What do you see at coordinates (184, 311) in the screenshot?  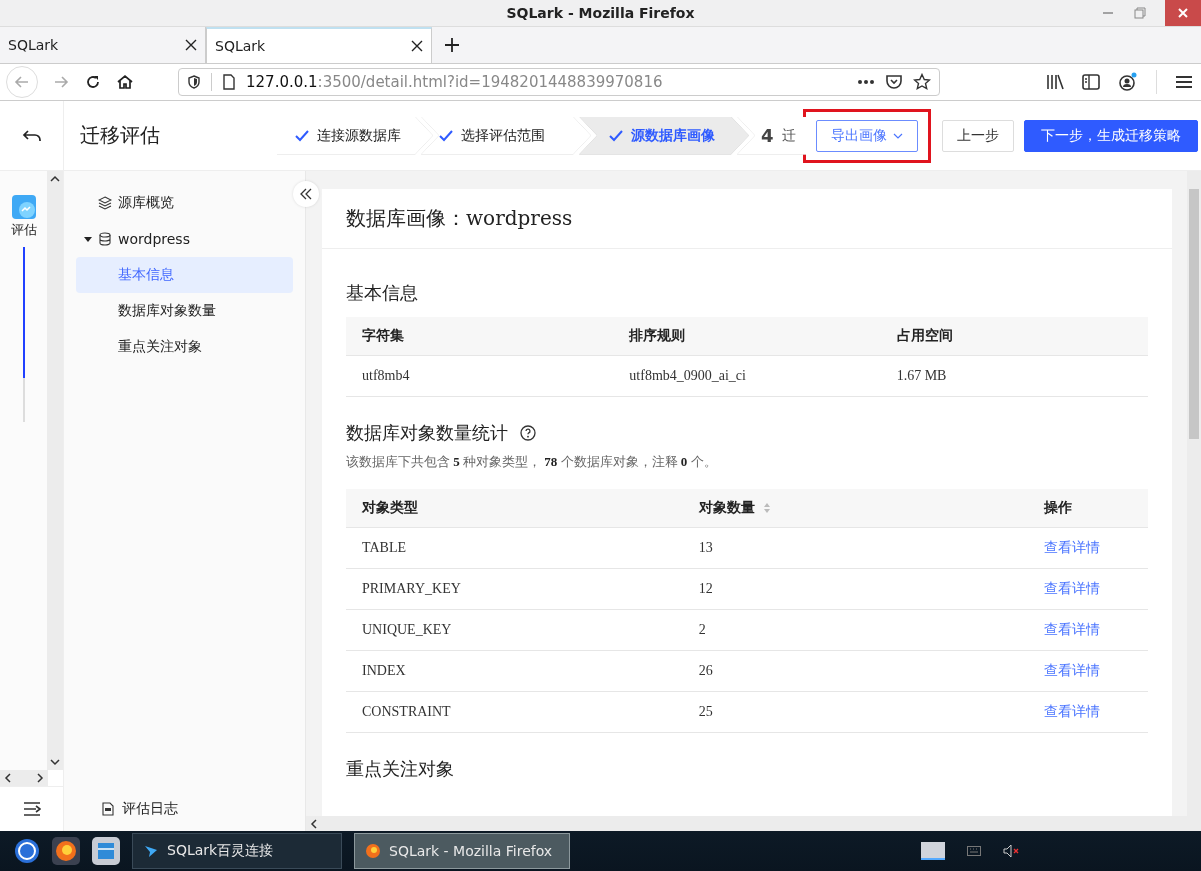 I see `tree-item: 数据库对象数量` at bounding box center [184, 311].